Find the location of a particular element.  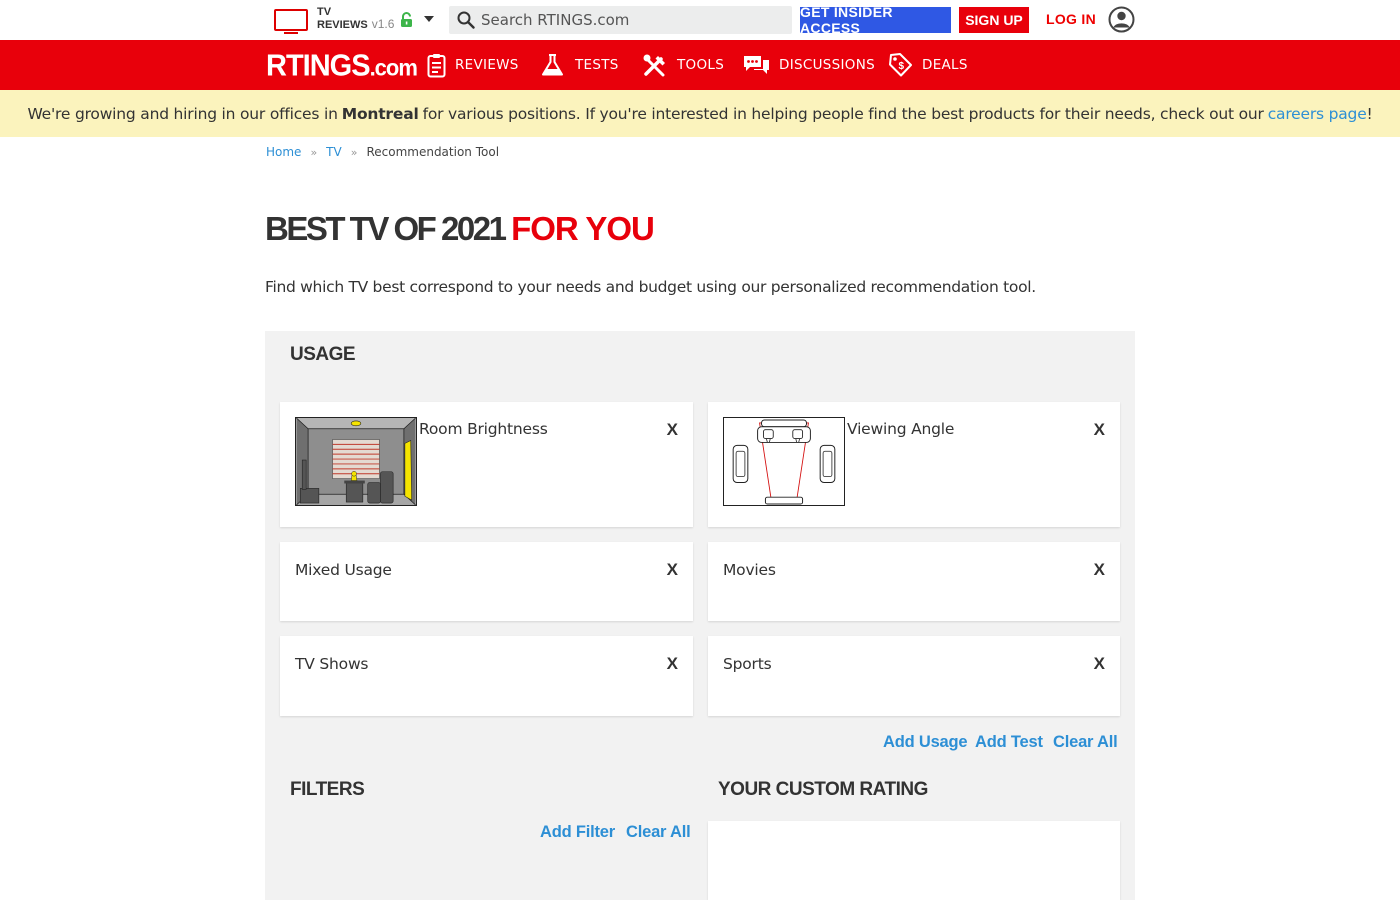

nav-item-deals: $ DEALS is located at coordinates (928, 65).